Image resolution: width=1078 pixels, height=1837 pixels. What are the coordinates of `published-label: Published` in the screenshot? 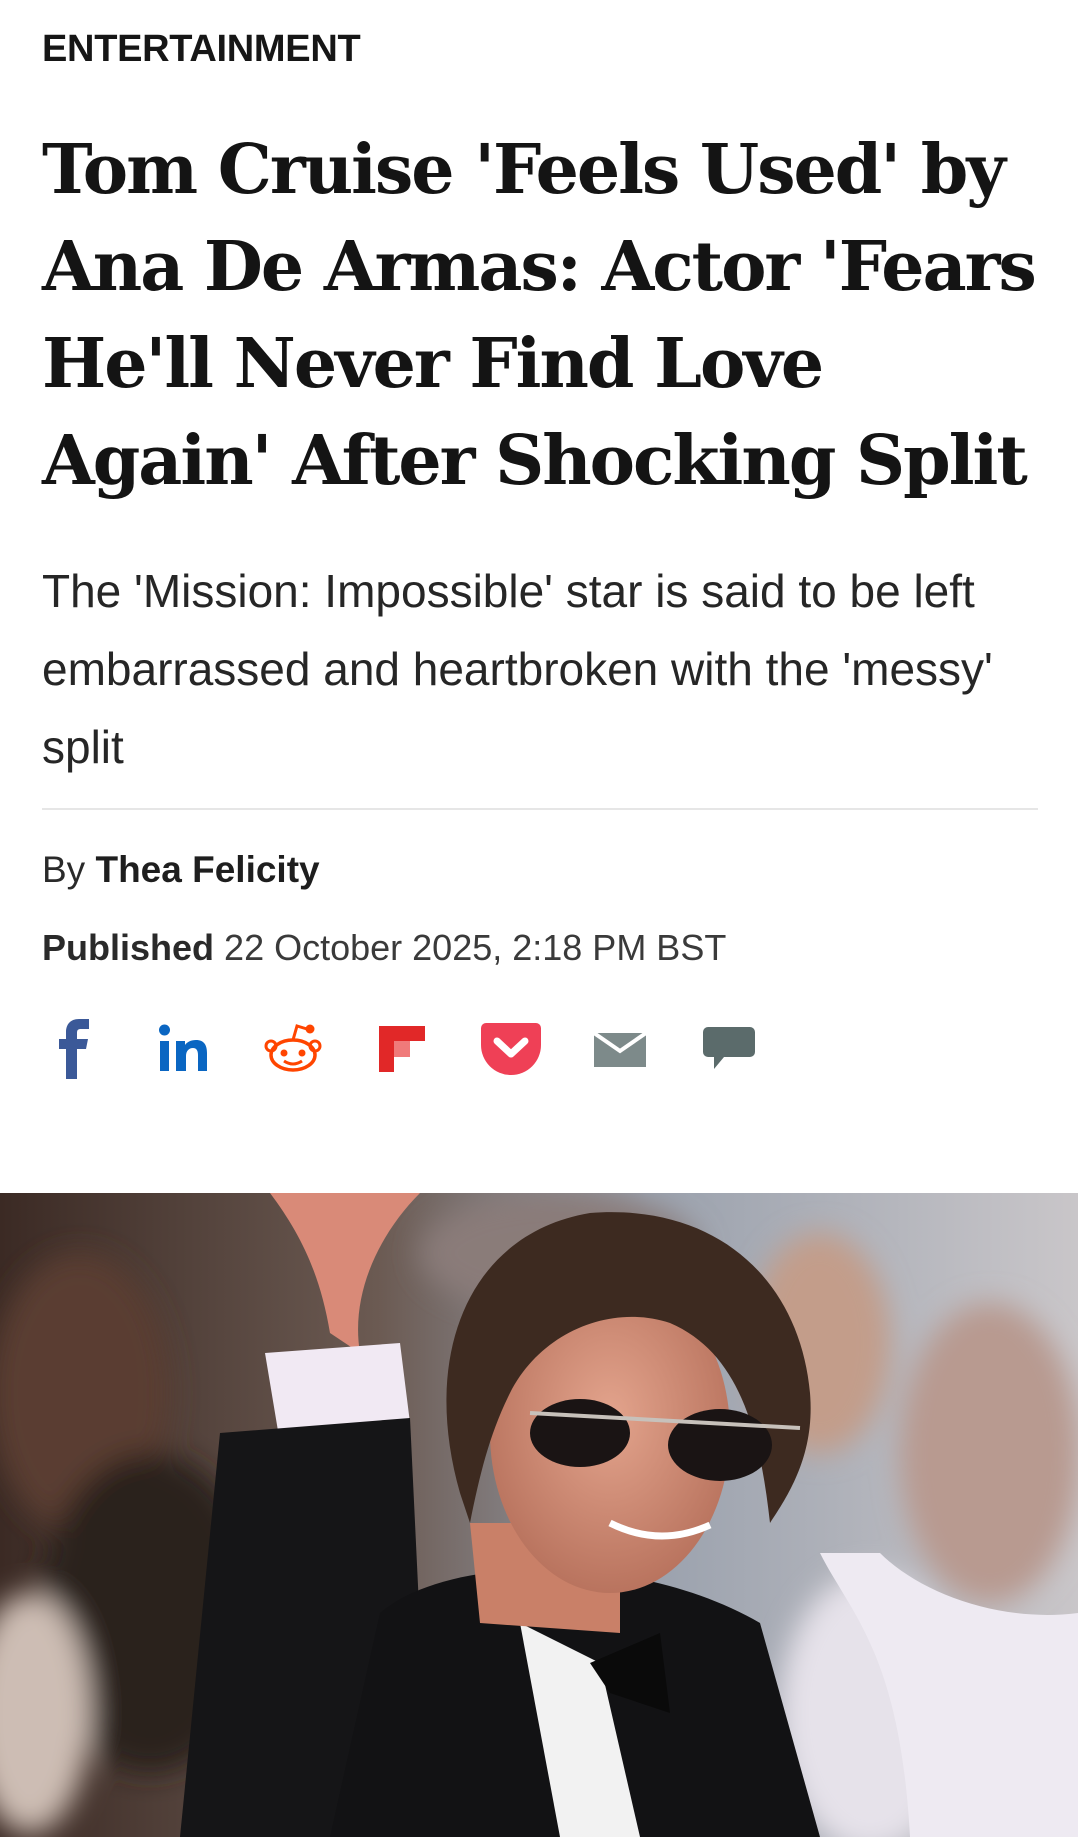 It's located at (128, 947).